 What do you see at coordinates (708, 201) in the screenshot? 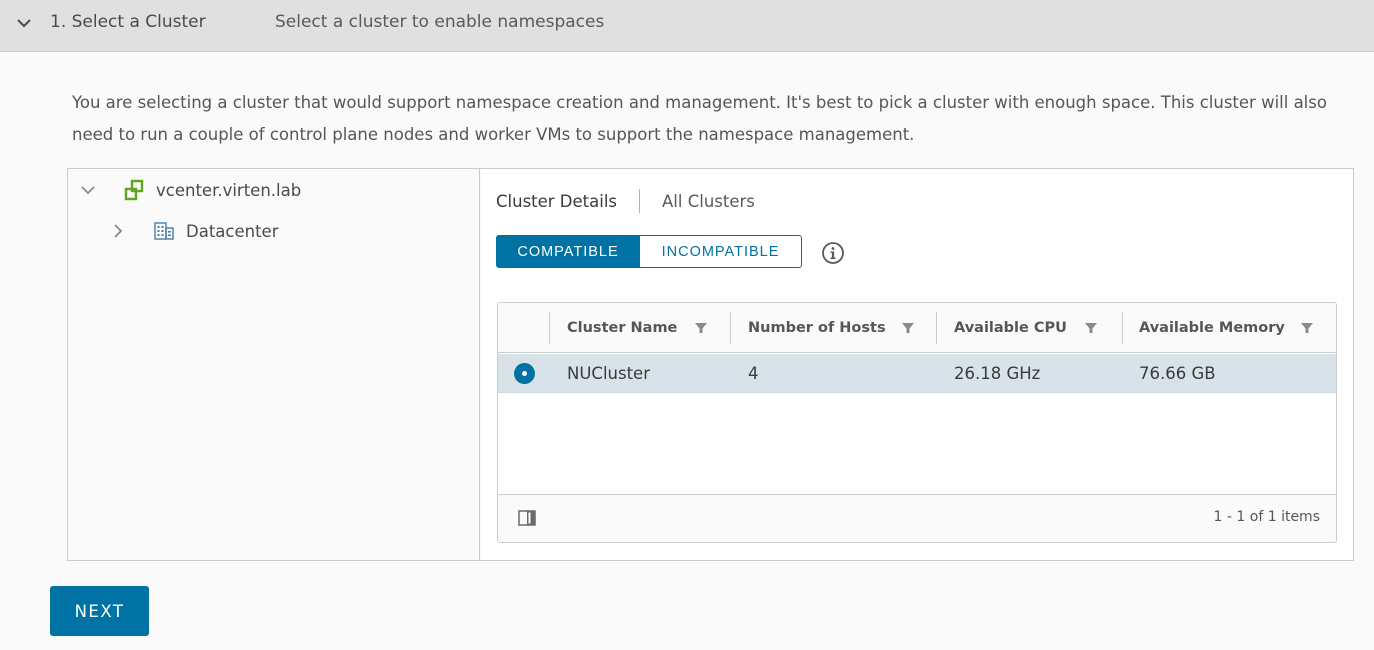
I see `tab-all-clusters: All Clusters` at bounding box center [708, 201].